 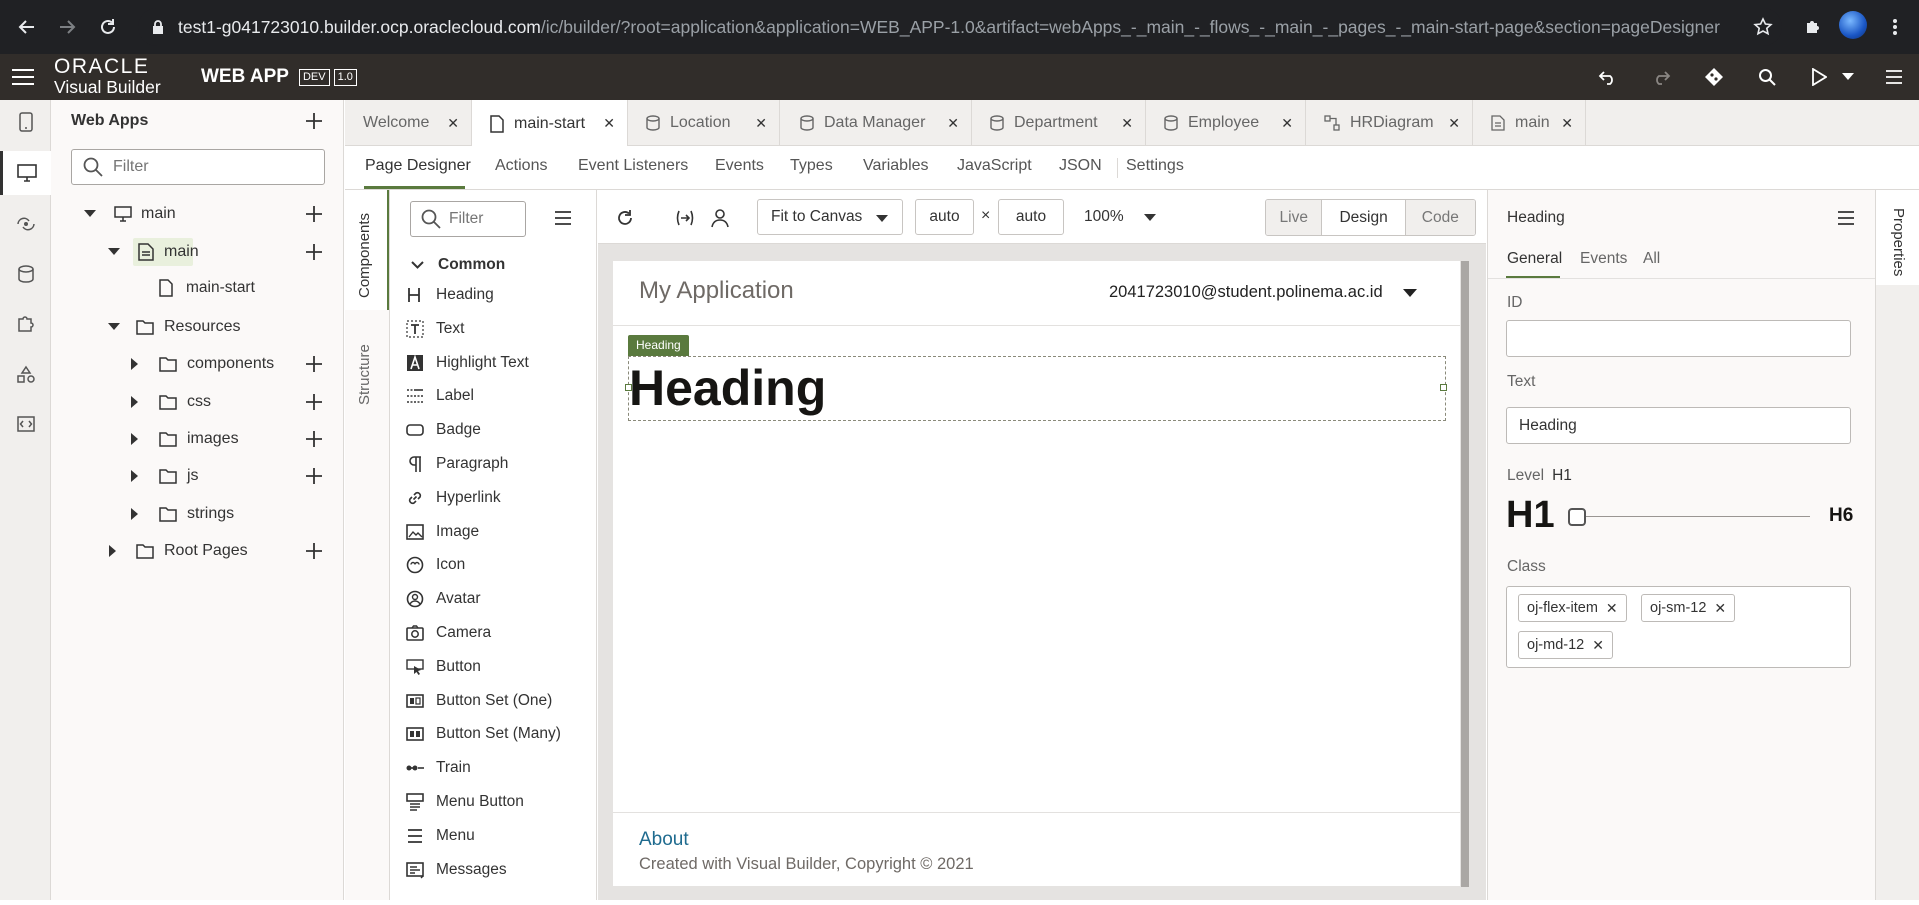 I want to click on subtab-event-listeners: Event Listeners, so click(x=633, y=166).